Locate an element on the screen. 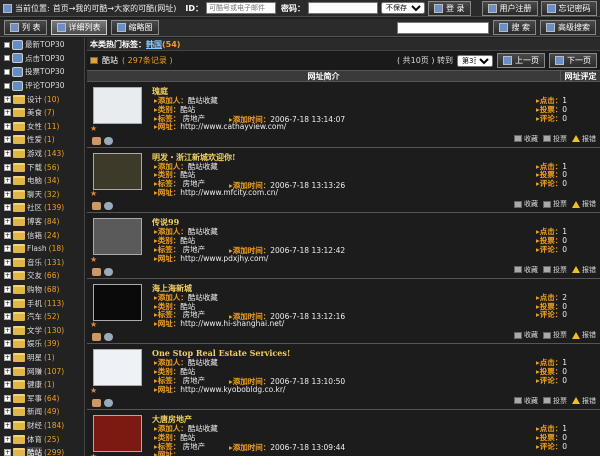 The height and width of the screenshot is (456, 600). sidebar-item: 投票TOP30 is located at coordinates (42, 72).